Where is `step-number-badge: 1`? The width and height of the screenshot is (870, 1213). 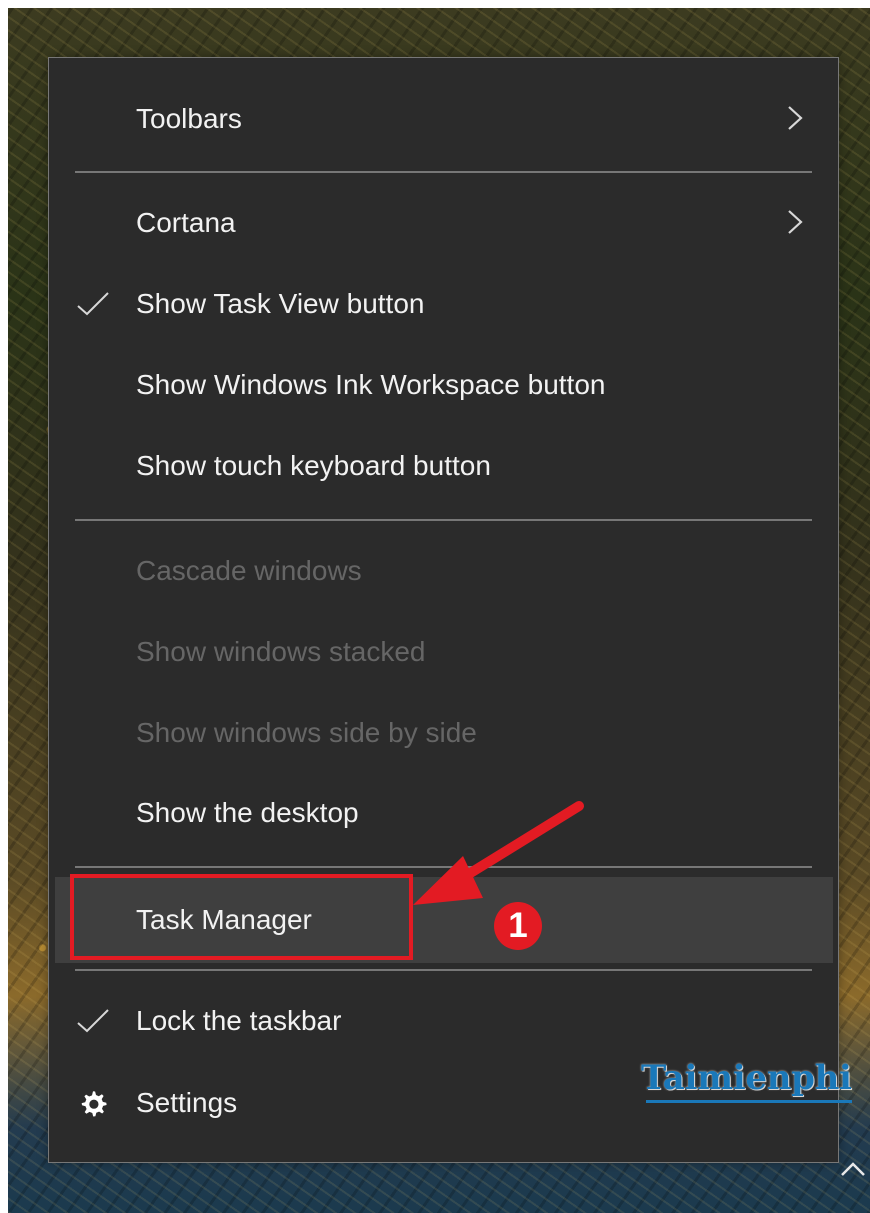 step-number-badge: 1 is located at coordinates (518, 926).